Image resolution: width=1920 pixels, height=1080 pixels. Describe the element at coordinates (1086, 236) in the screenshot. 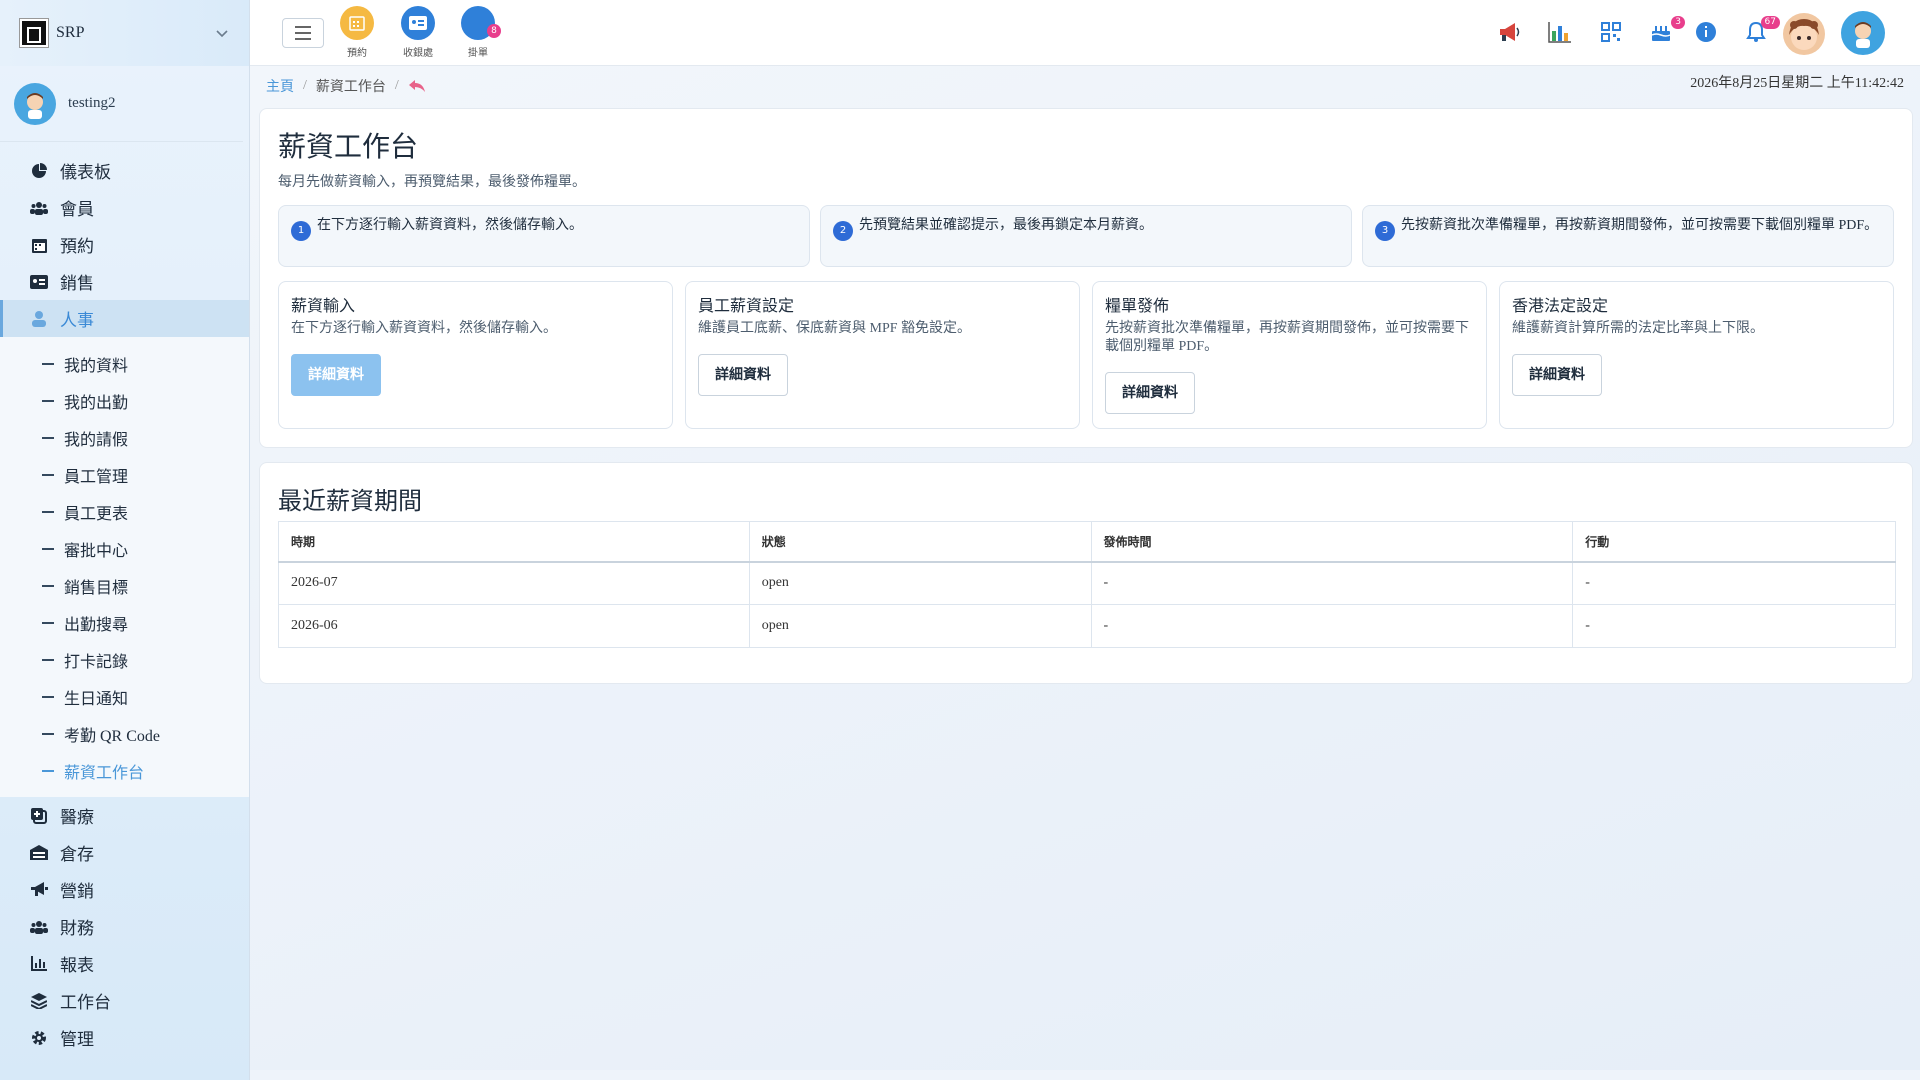

I see `step-2: 2 先預覽結果並確認提示，最後再鎖定本月薪資。` at that location.